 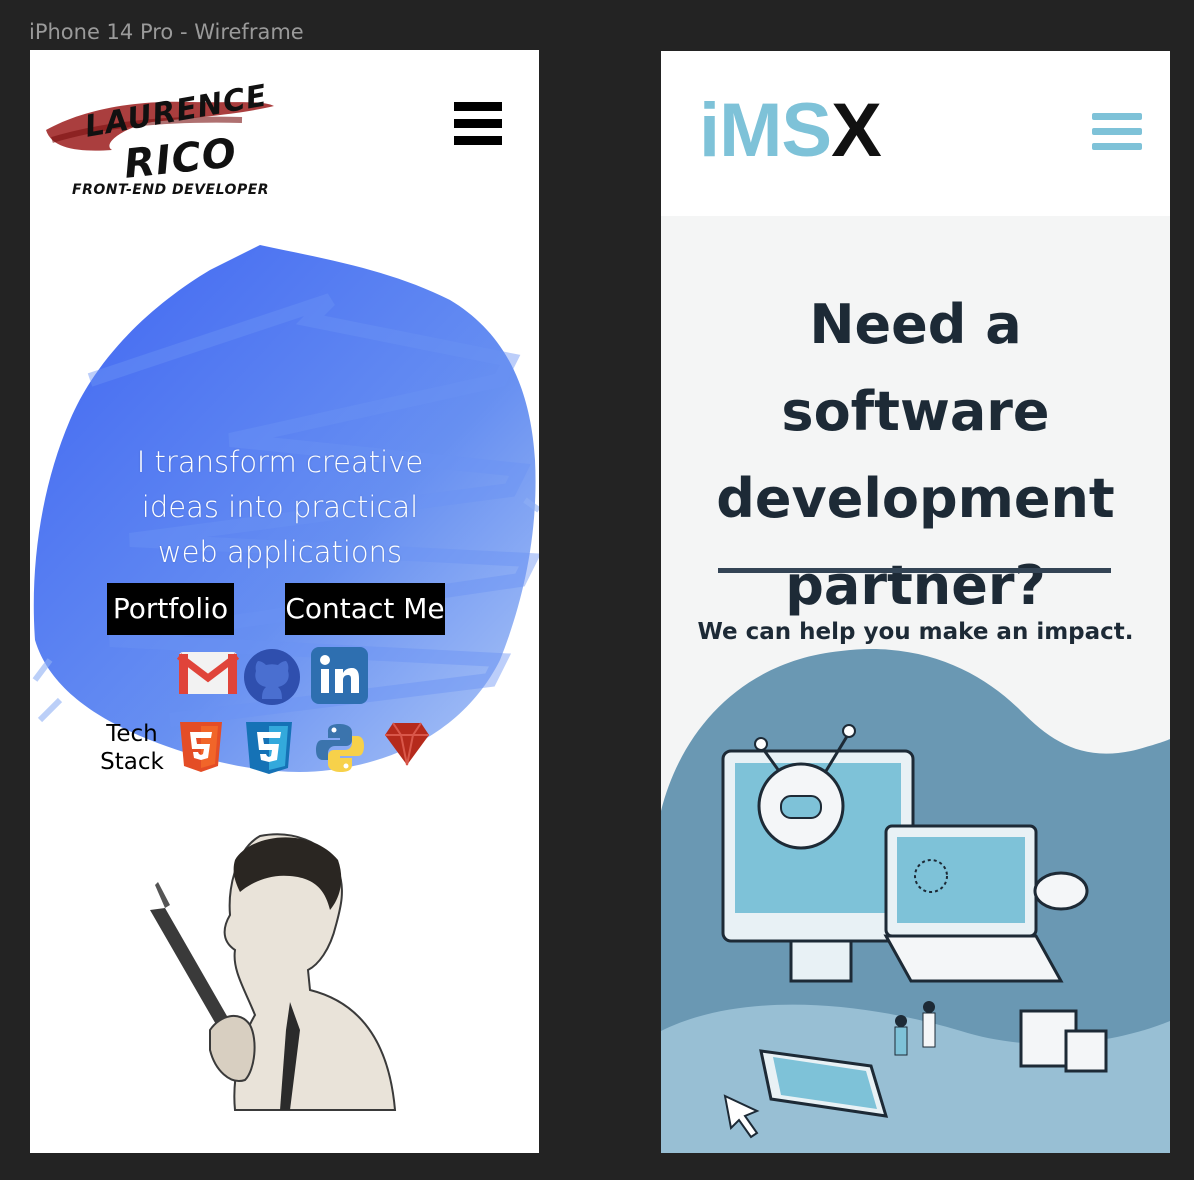 What do you see at coordinates (132, 762) in the screenshot?
I see `tech-stack-label-line2: Stack` at bounding box center [132, 762].